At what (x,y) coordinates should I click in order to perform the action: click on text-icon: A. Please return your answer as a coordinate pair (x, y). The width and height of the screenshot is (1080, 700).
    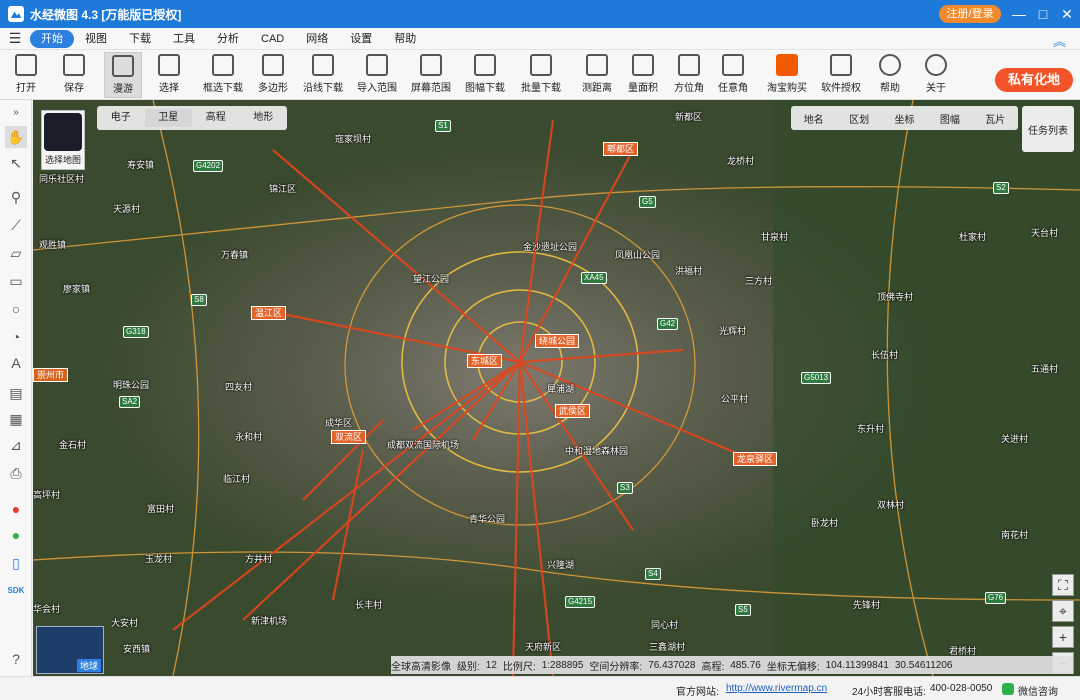
    Looking at the image, I should click on (16, 363).